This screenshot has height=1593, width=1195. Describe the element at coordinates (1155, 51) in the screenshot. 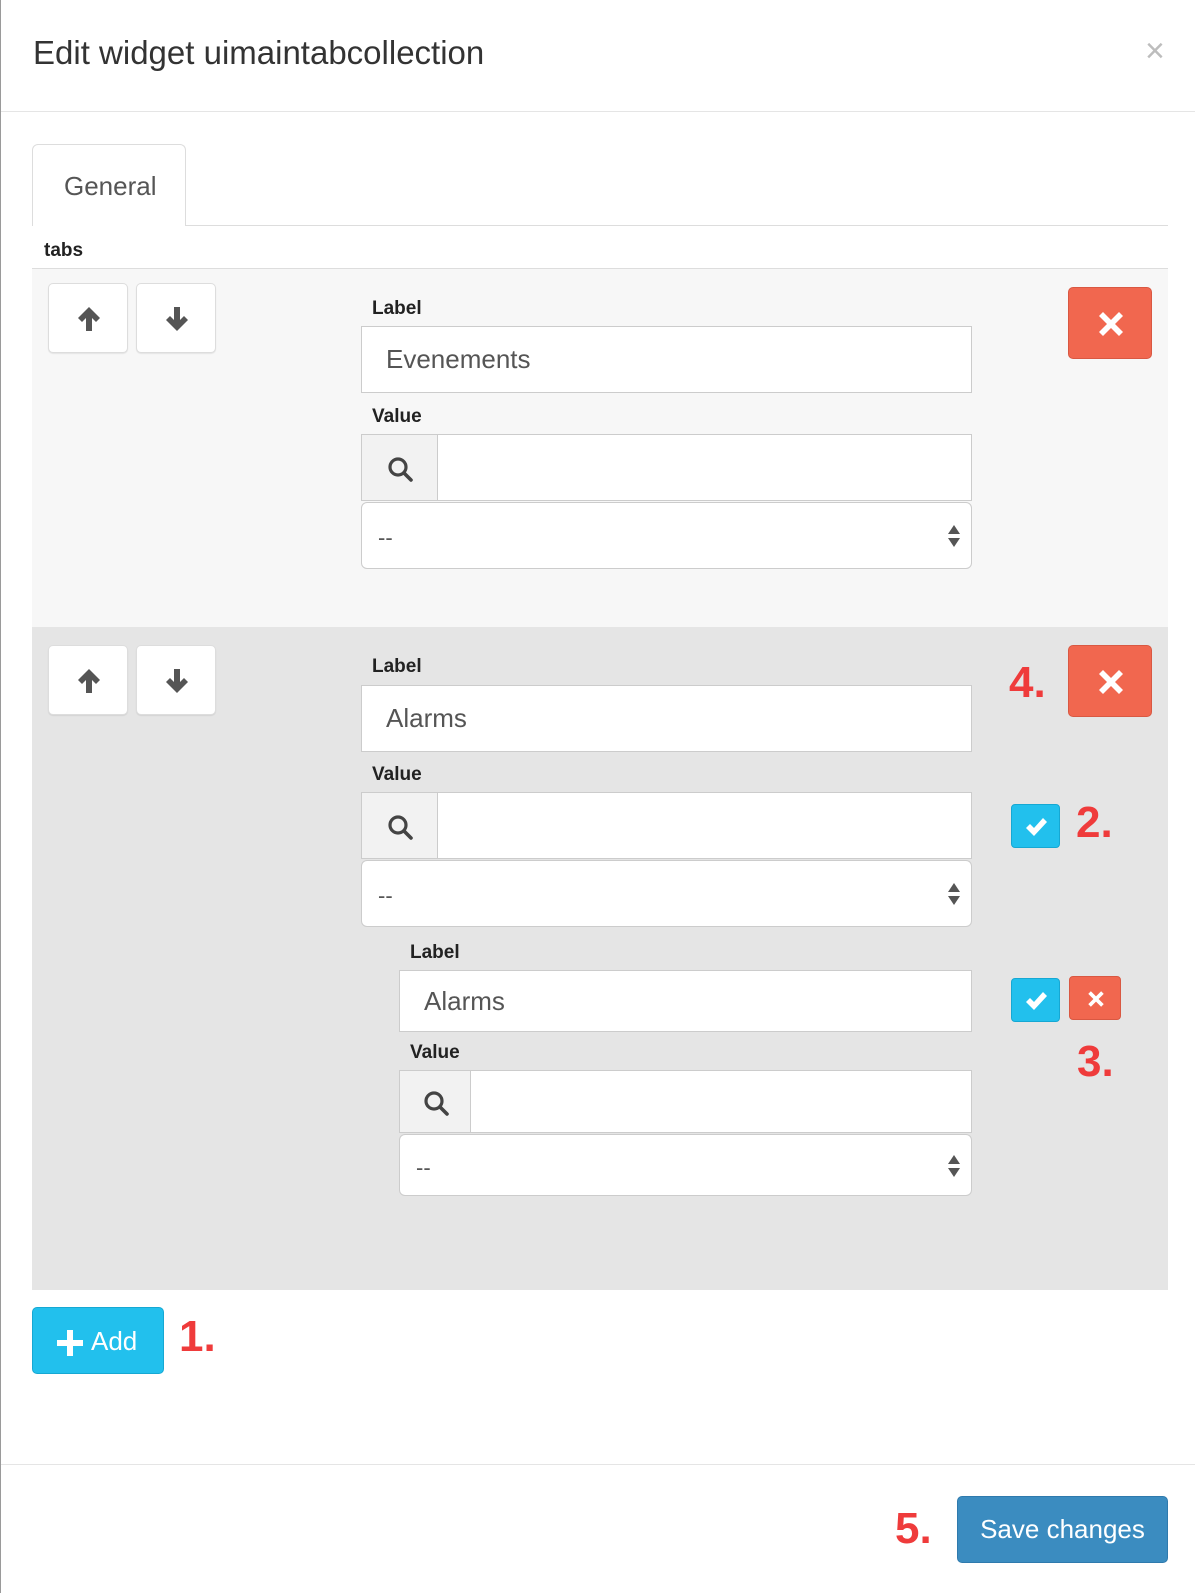

I see `close-icon: ×` at that location.